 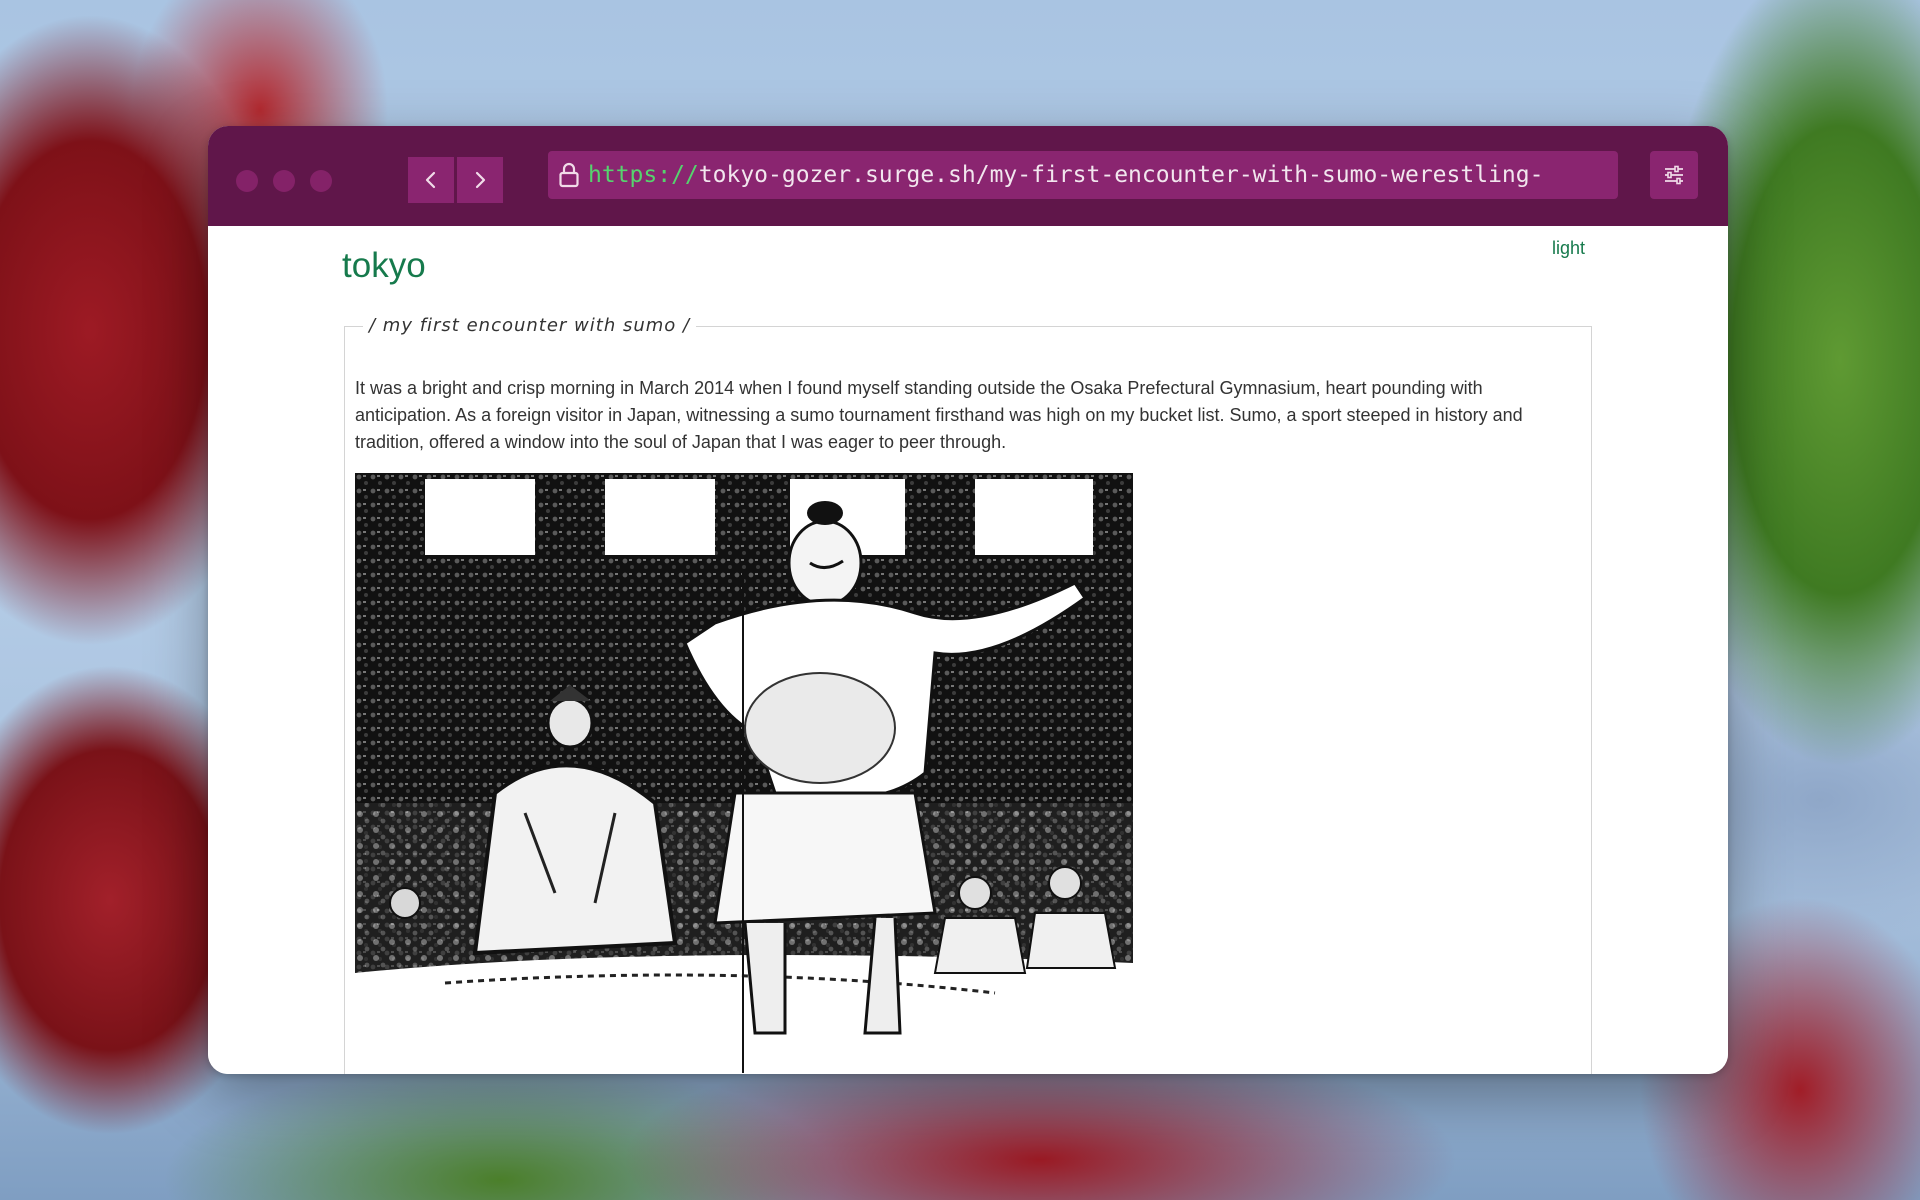 What do you see at coordinates (321, 181) in the screenshot?
I see `window-maximize-button` at bounding box center [321, 181].